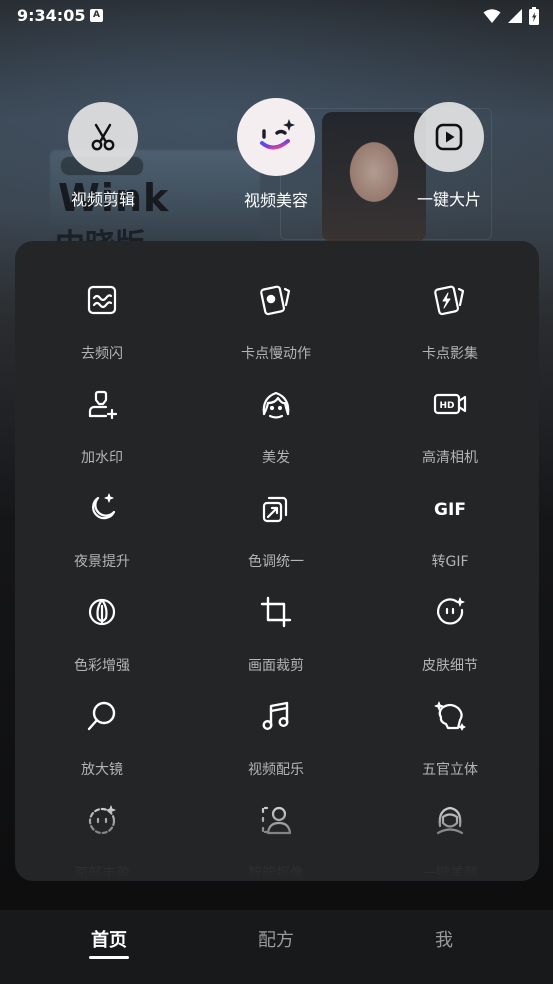 This screenshot has height=984, width=553. What do you see at coordinates (275, 300) in the screenshot?
I see `slow-motion-icon` at bounding box center [275, 300].